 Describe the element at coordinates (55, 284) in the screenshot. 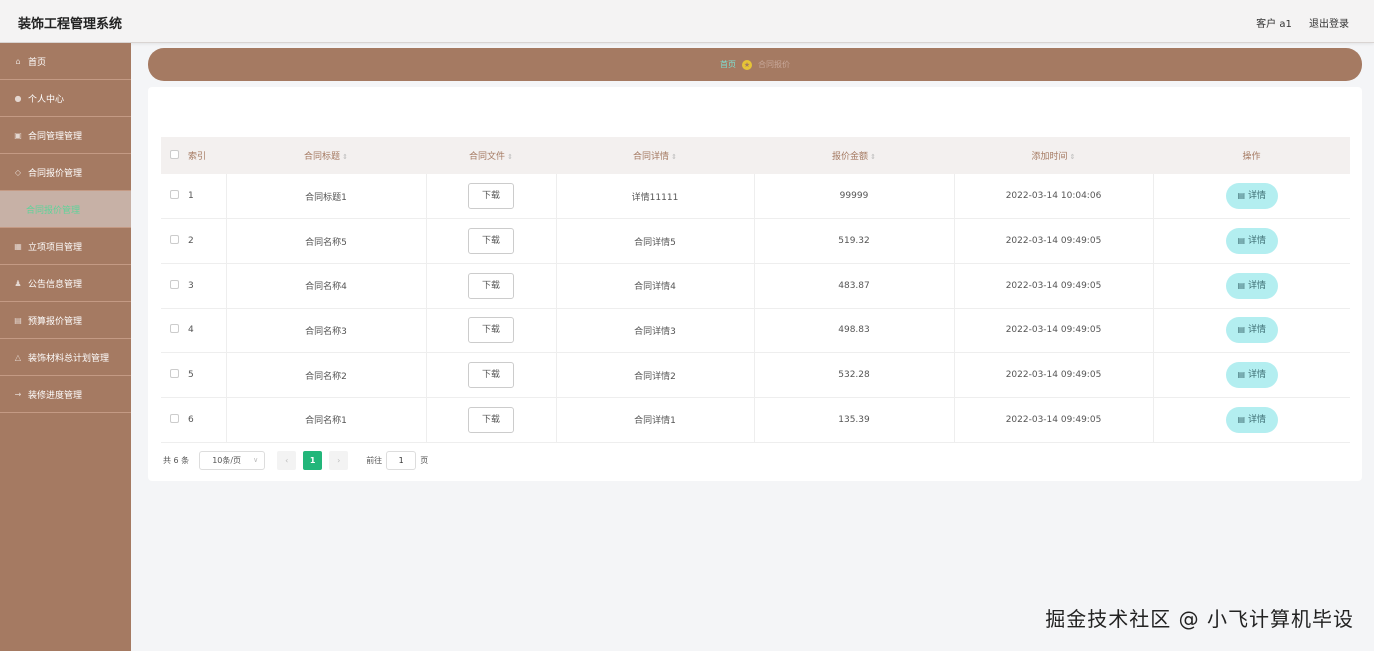

I see `sidebar-item-label: 公告信息管理` at that location.